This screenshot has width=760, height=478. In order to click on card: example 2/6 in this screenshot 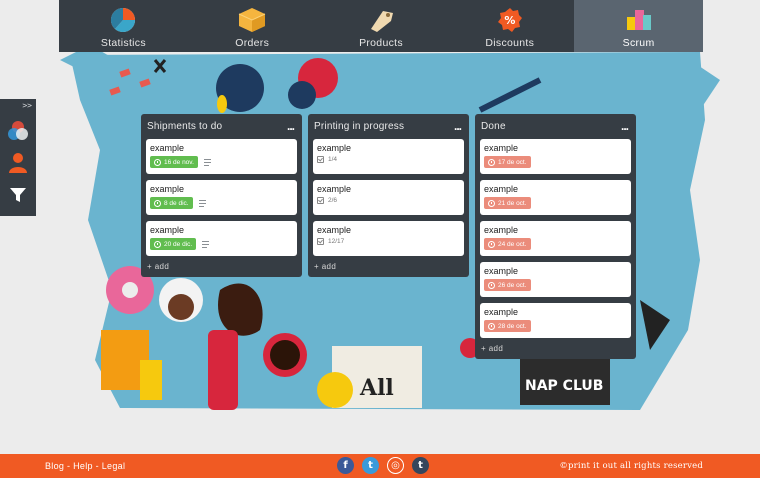, I will do `click(388, 197)`.